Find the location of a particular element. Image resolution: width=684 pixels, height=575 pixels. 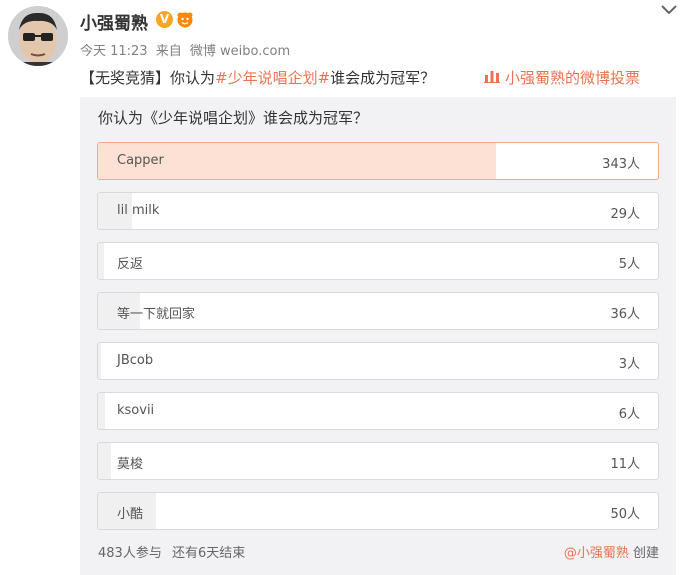

poll-option: 莫梭 11人 is located at coordinates (378, 461).